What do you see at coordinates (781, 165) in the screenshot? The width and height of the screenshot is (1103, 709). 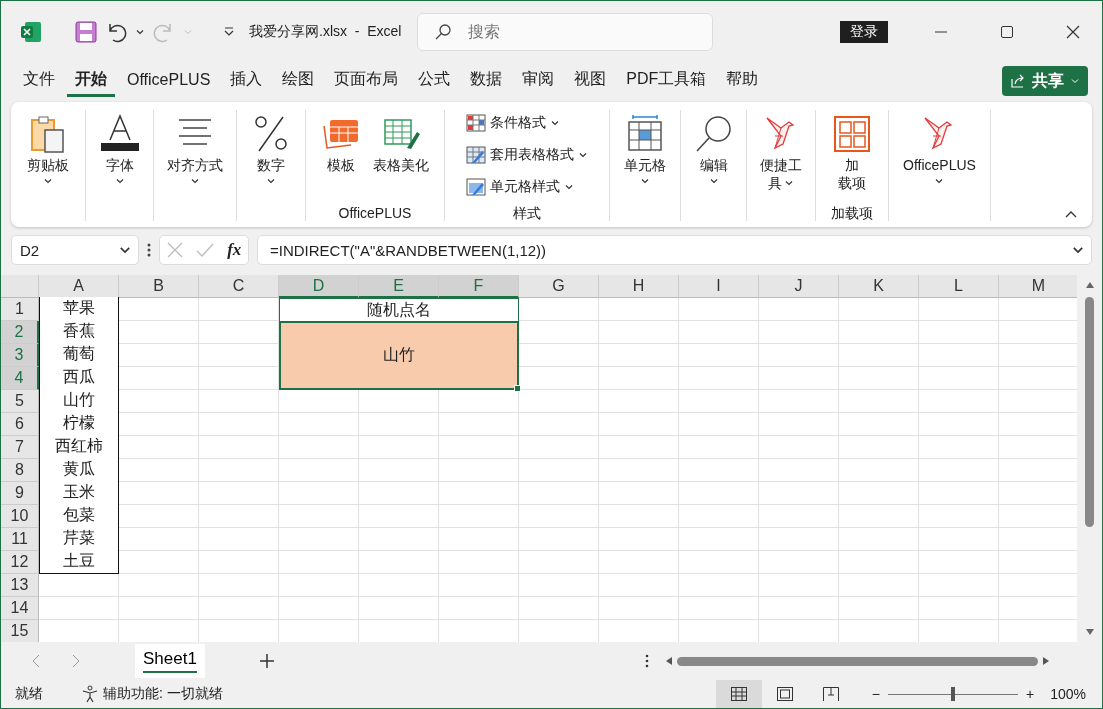 I see `ribbon-button: 便捷工 具` at bounding box center [781, 165].